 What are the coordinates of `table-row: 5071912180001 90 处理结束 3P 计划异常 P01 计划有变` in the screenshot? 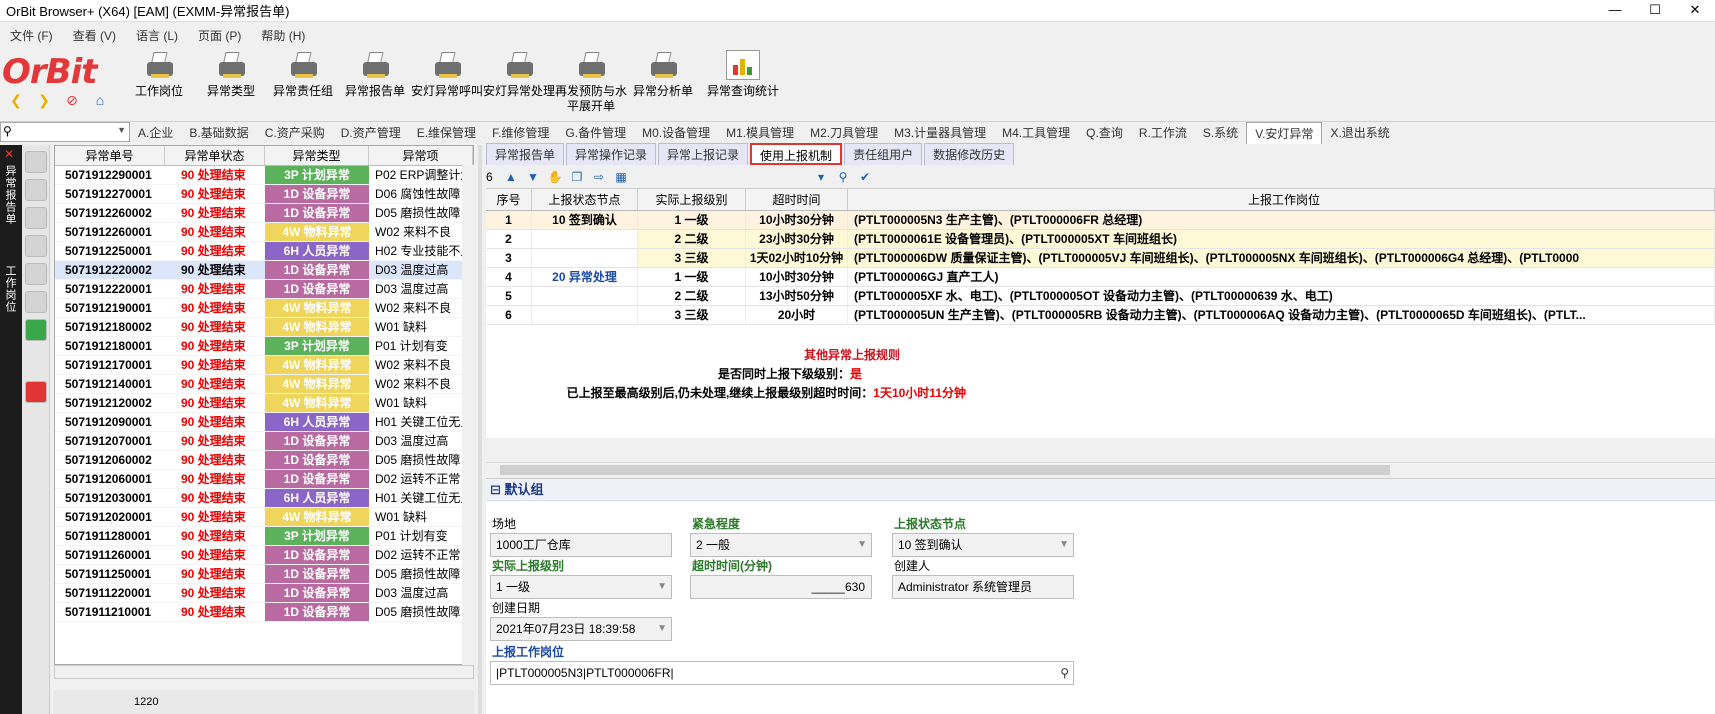 It's located at (264, 346).